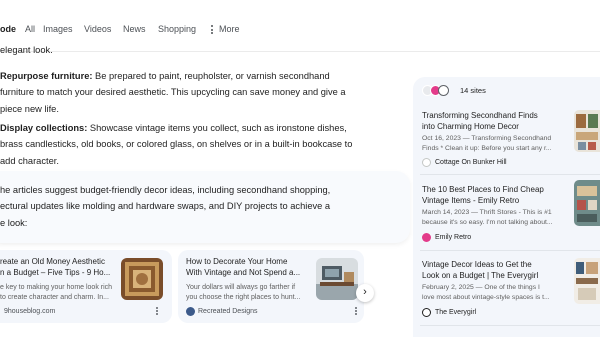 The image size is (600, 337). I want to click on card-title-line1: How to Decorate Your Home, so click(237, 261).